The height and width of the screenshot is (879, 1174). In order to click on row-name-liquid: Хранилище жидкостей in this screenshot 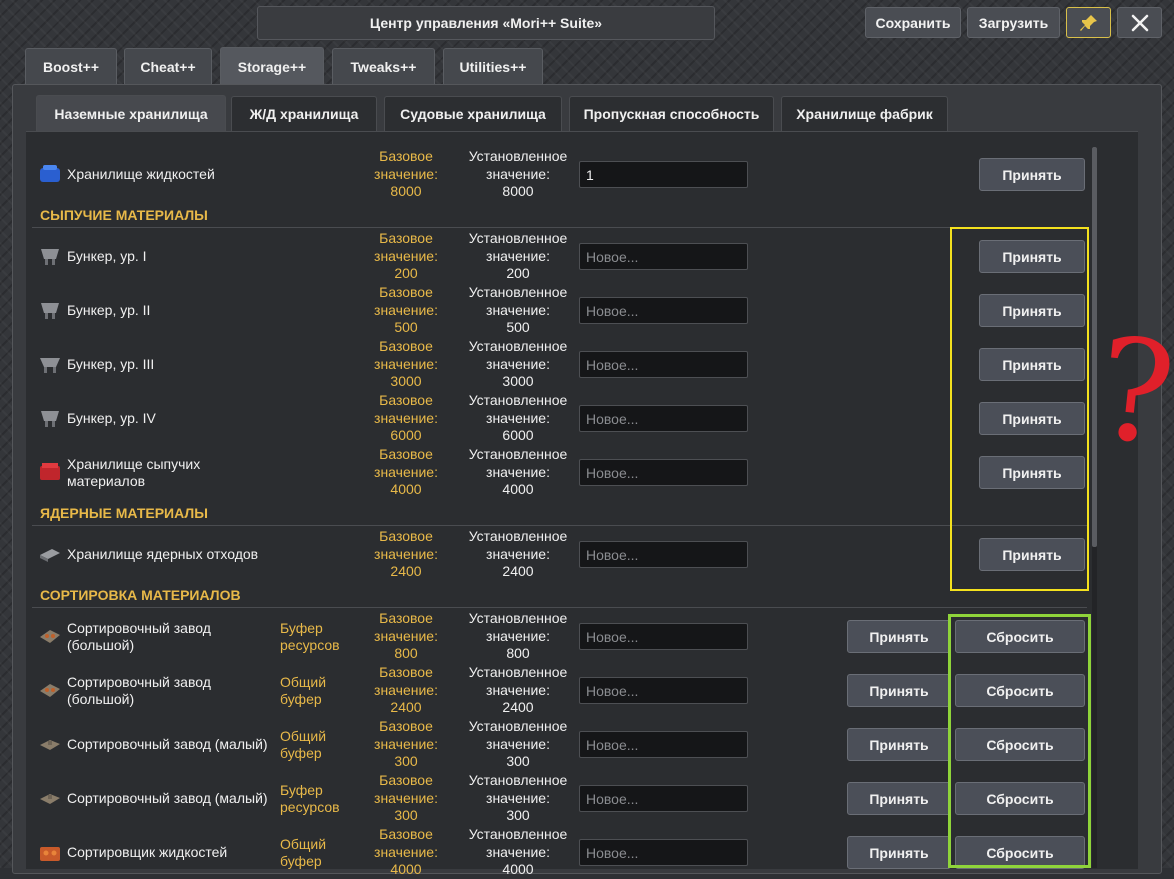, I will do `click(141, 174)`.